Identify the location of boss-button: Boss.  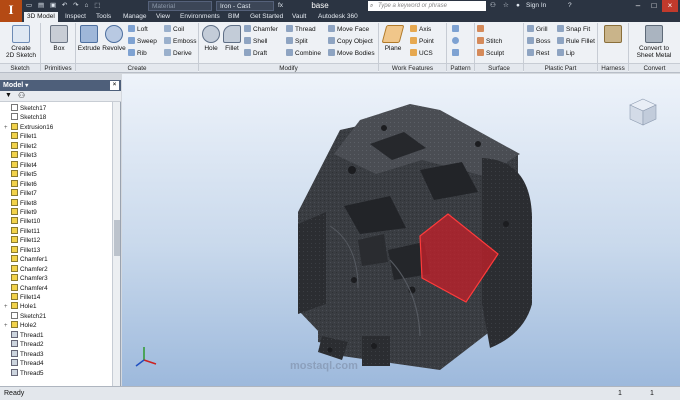
(538, 41).